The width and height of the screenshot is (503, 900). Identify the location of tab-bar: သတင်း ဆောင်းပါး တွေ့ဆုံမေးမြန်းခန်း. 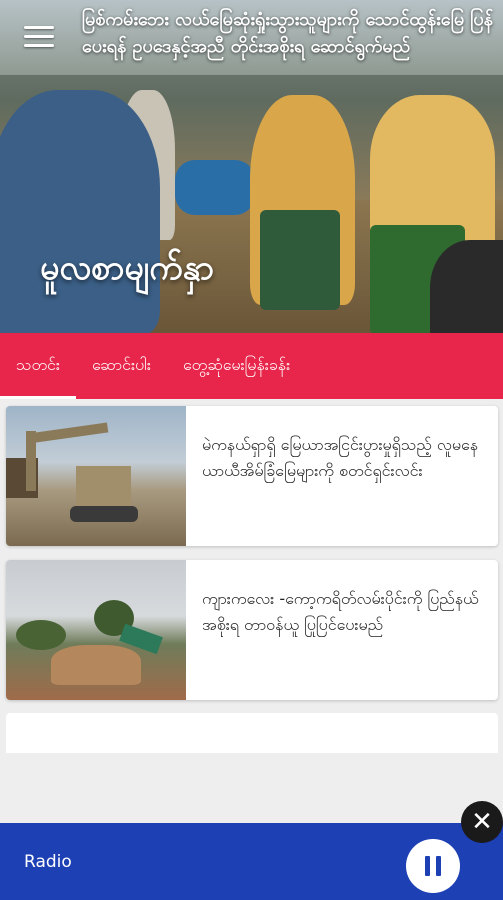
(251, 366).